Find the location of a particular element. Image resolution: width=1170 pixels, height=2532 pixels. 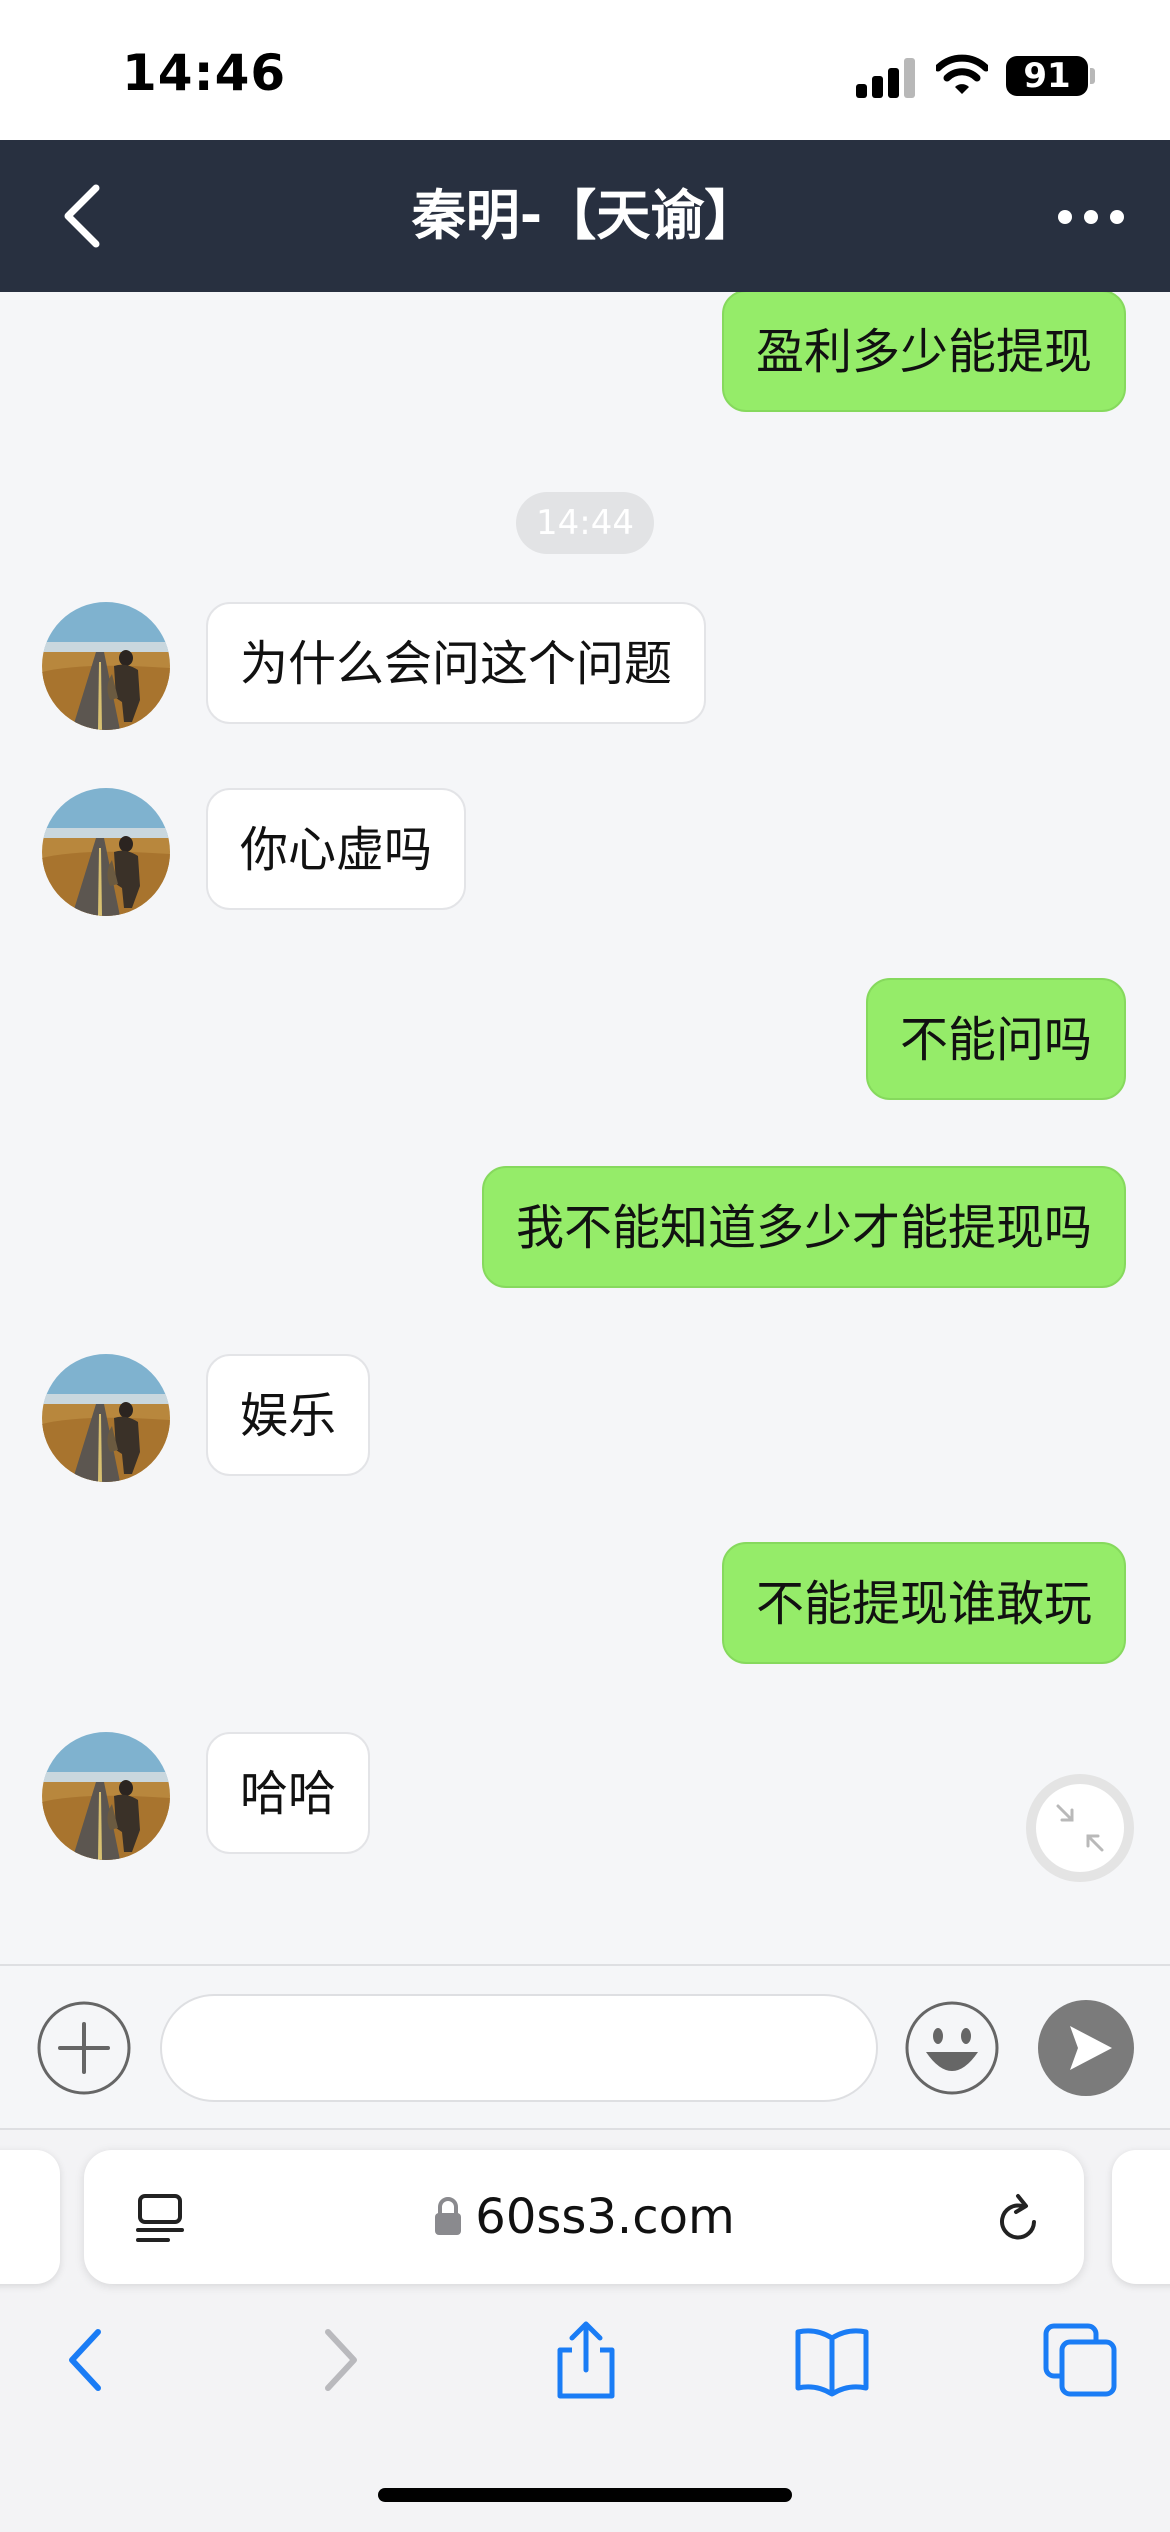

message-bubble-outgoing: 我不能知道多少才能提现吗 is located at coordinates (803, 1227).